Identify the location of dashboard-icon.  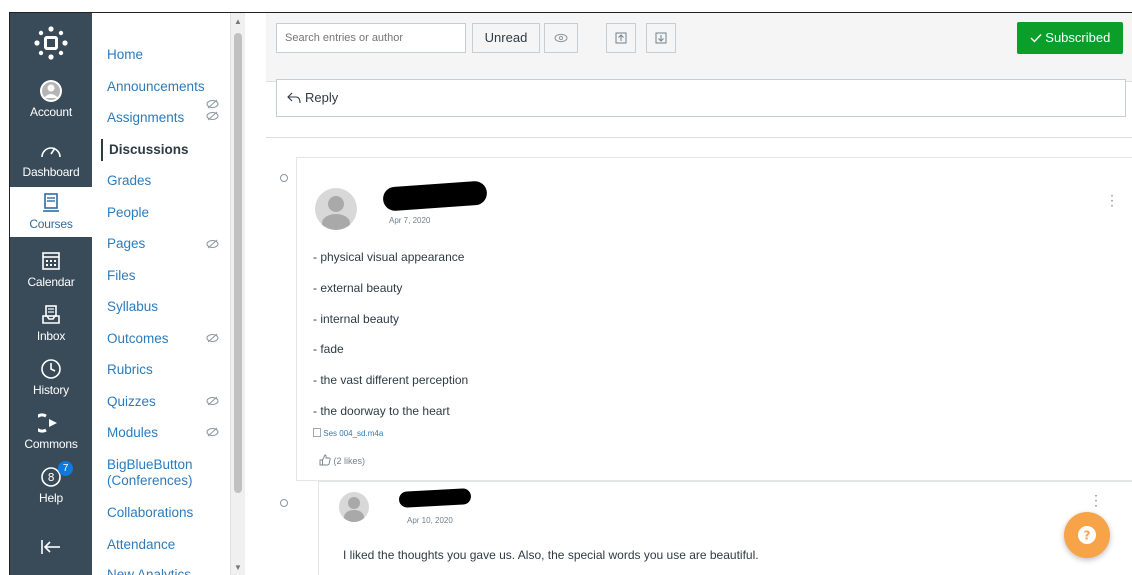
(51, 152).